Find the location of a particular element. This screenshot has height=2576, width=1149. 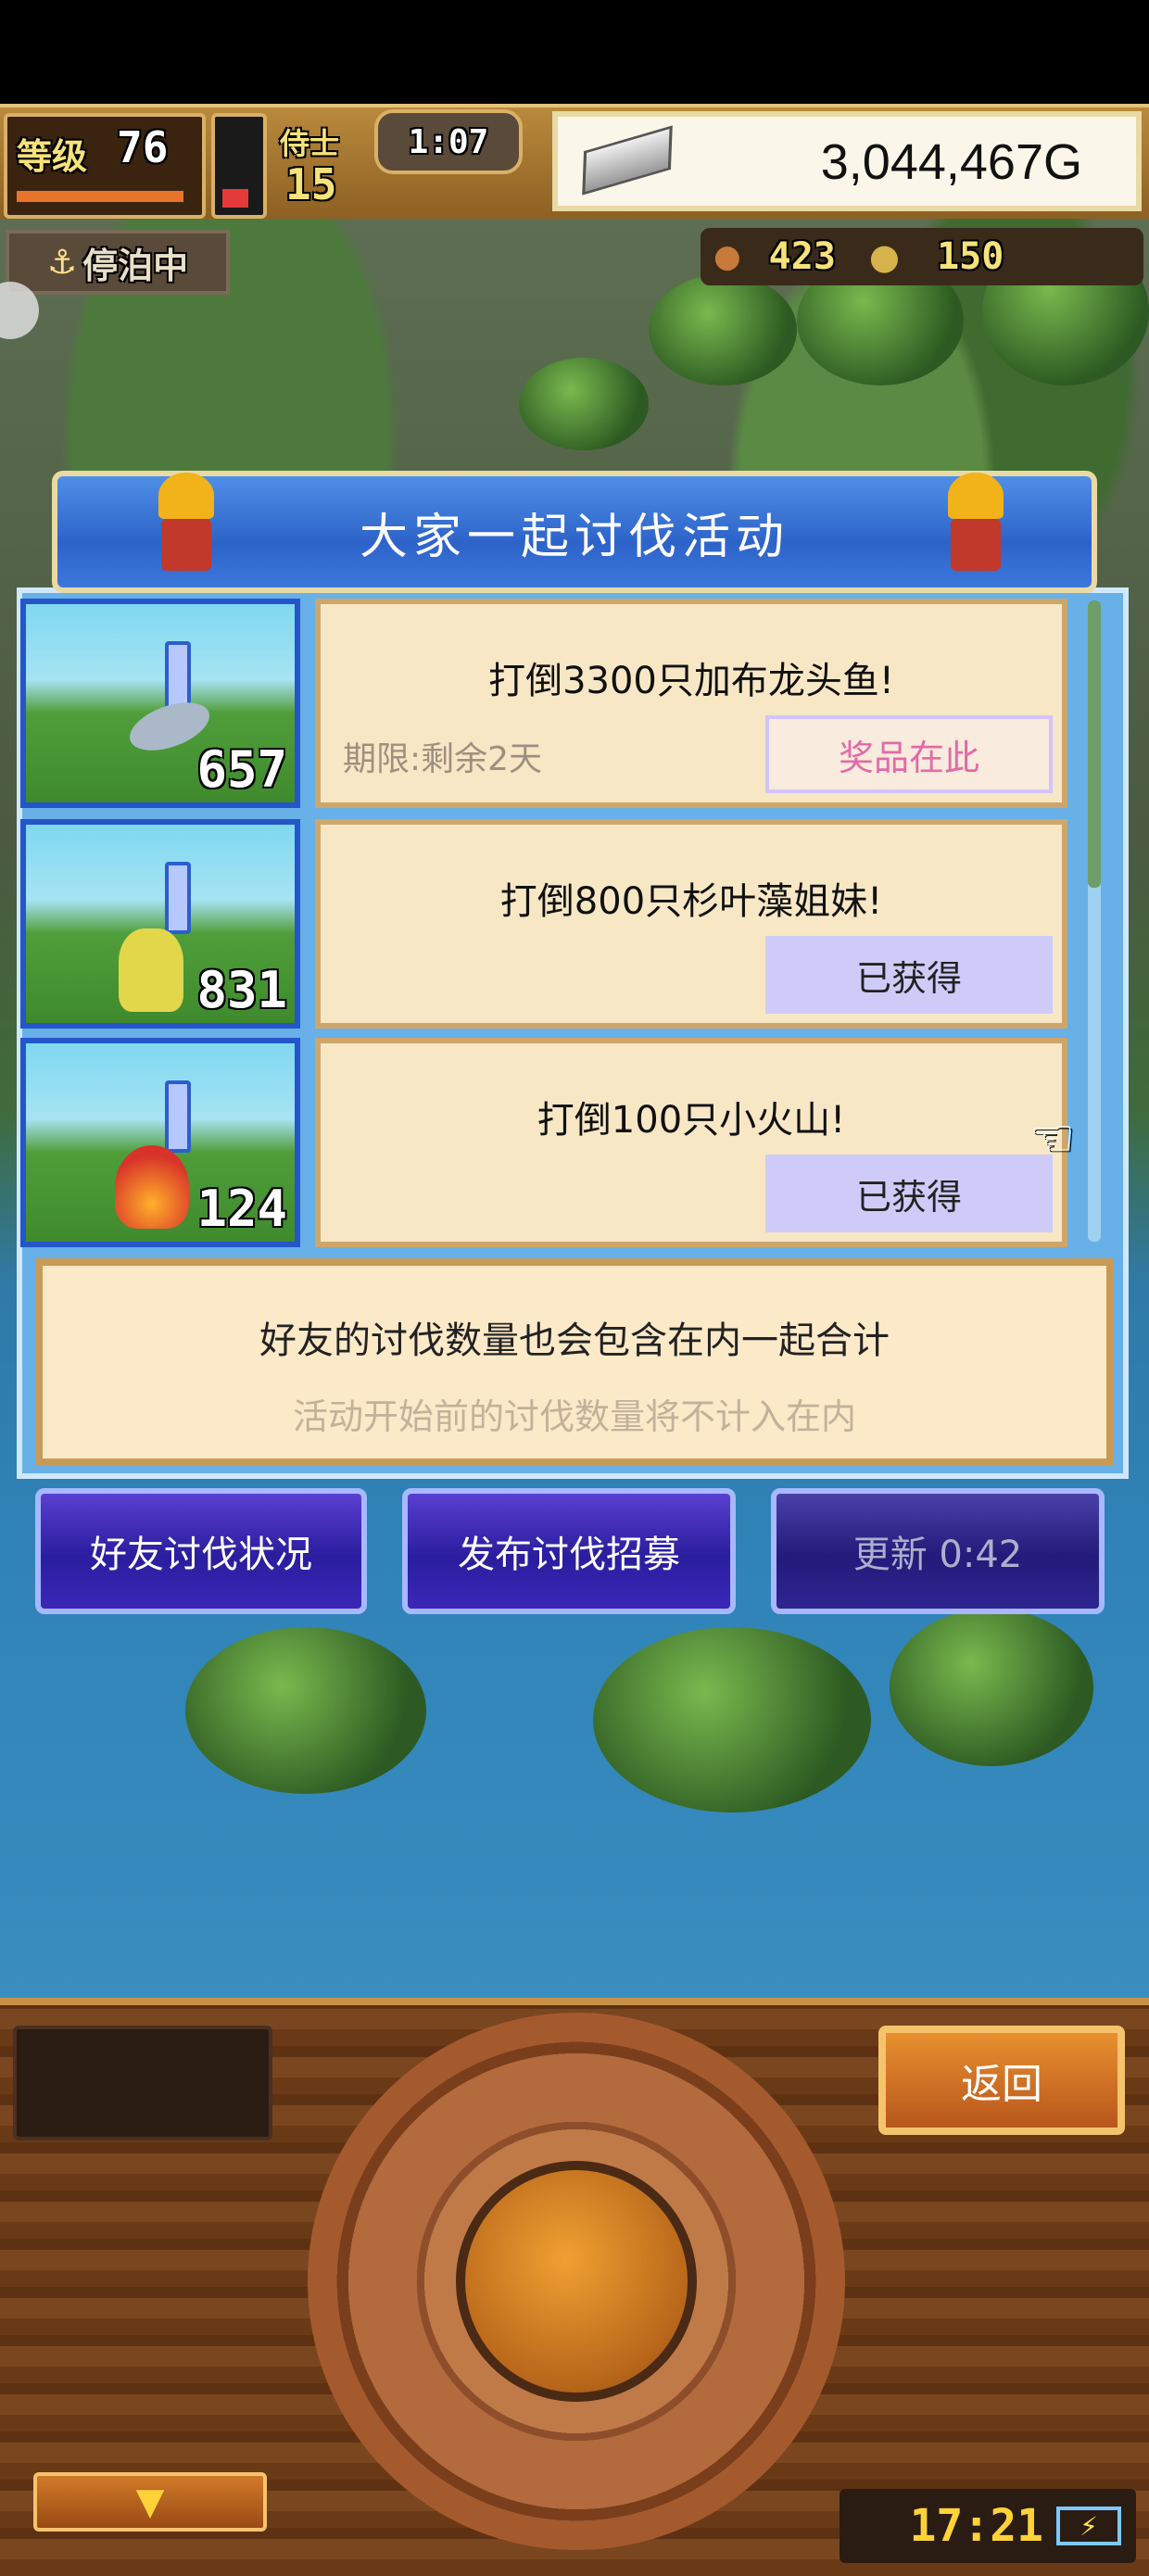

event-goal: 打倒800只杉叶藻姐妹! is located at coordinates (691, 901).